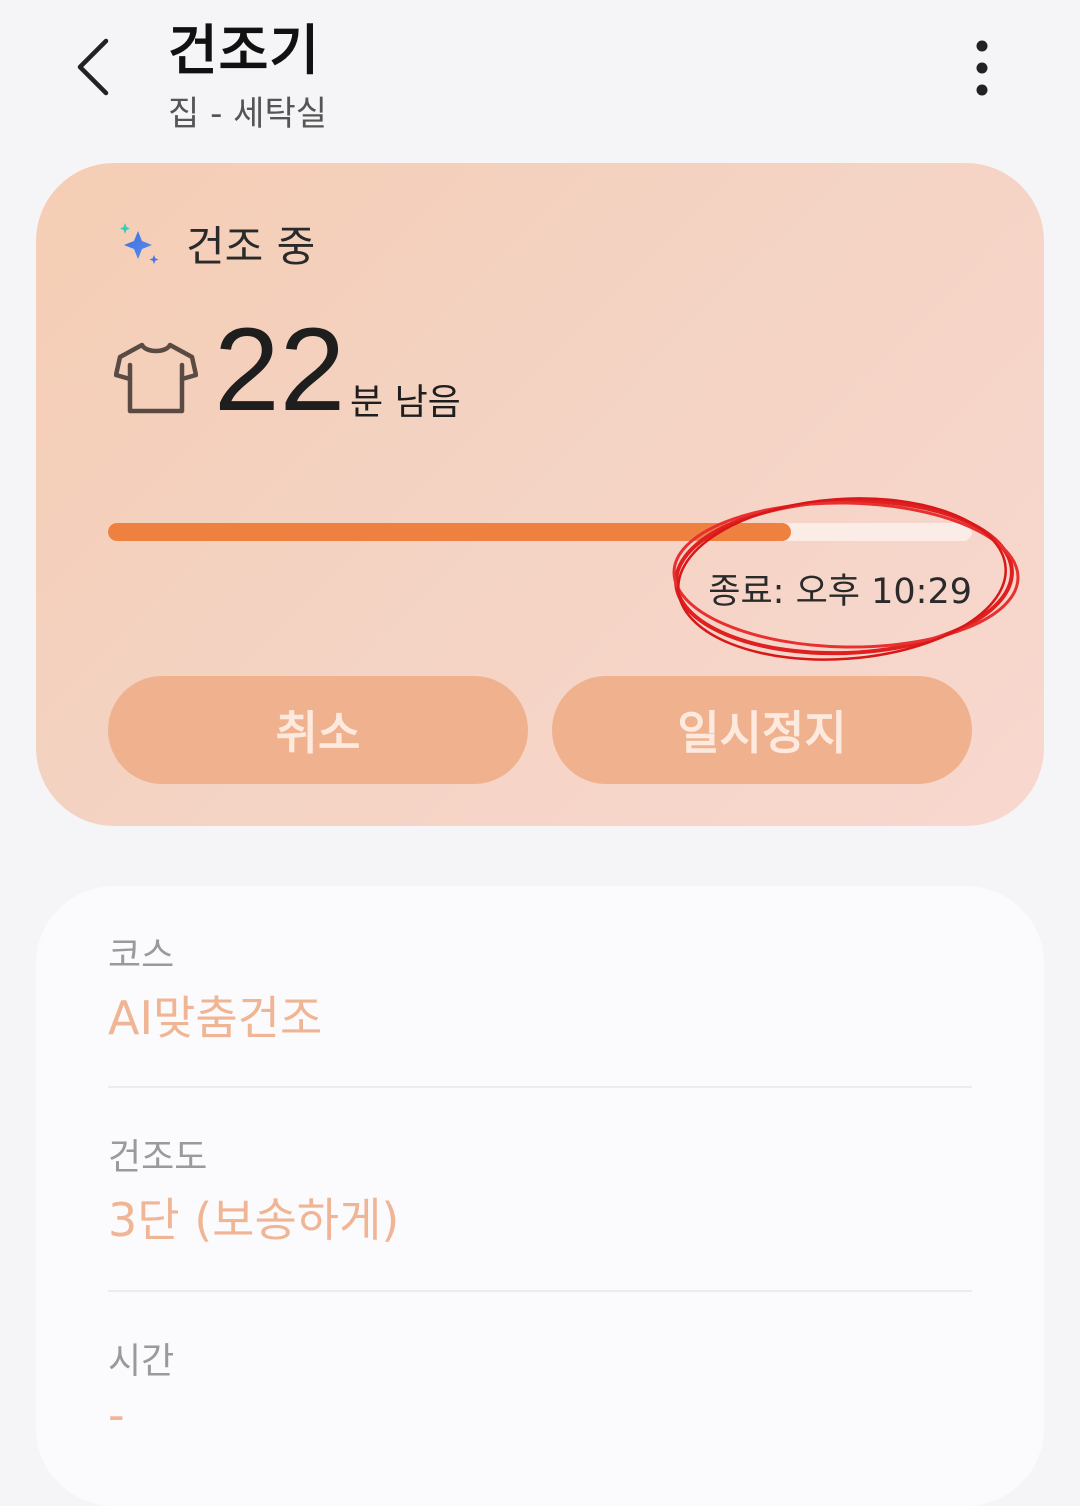 The height and width of the screenshot is (1506, 1080). What do you see at coordinates (158, 1157) in the screenshot?
I see `dryness-label: 건조도` at bounding box center [158, 1157].